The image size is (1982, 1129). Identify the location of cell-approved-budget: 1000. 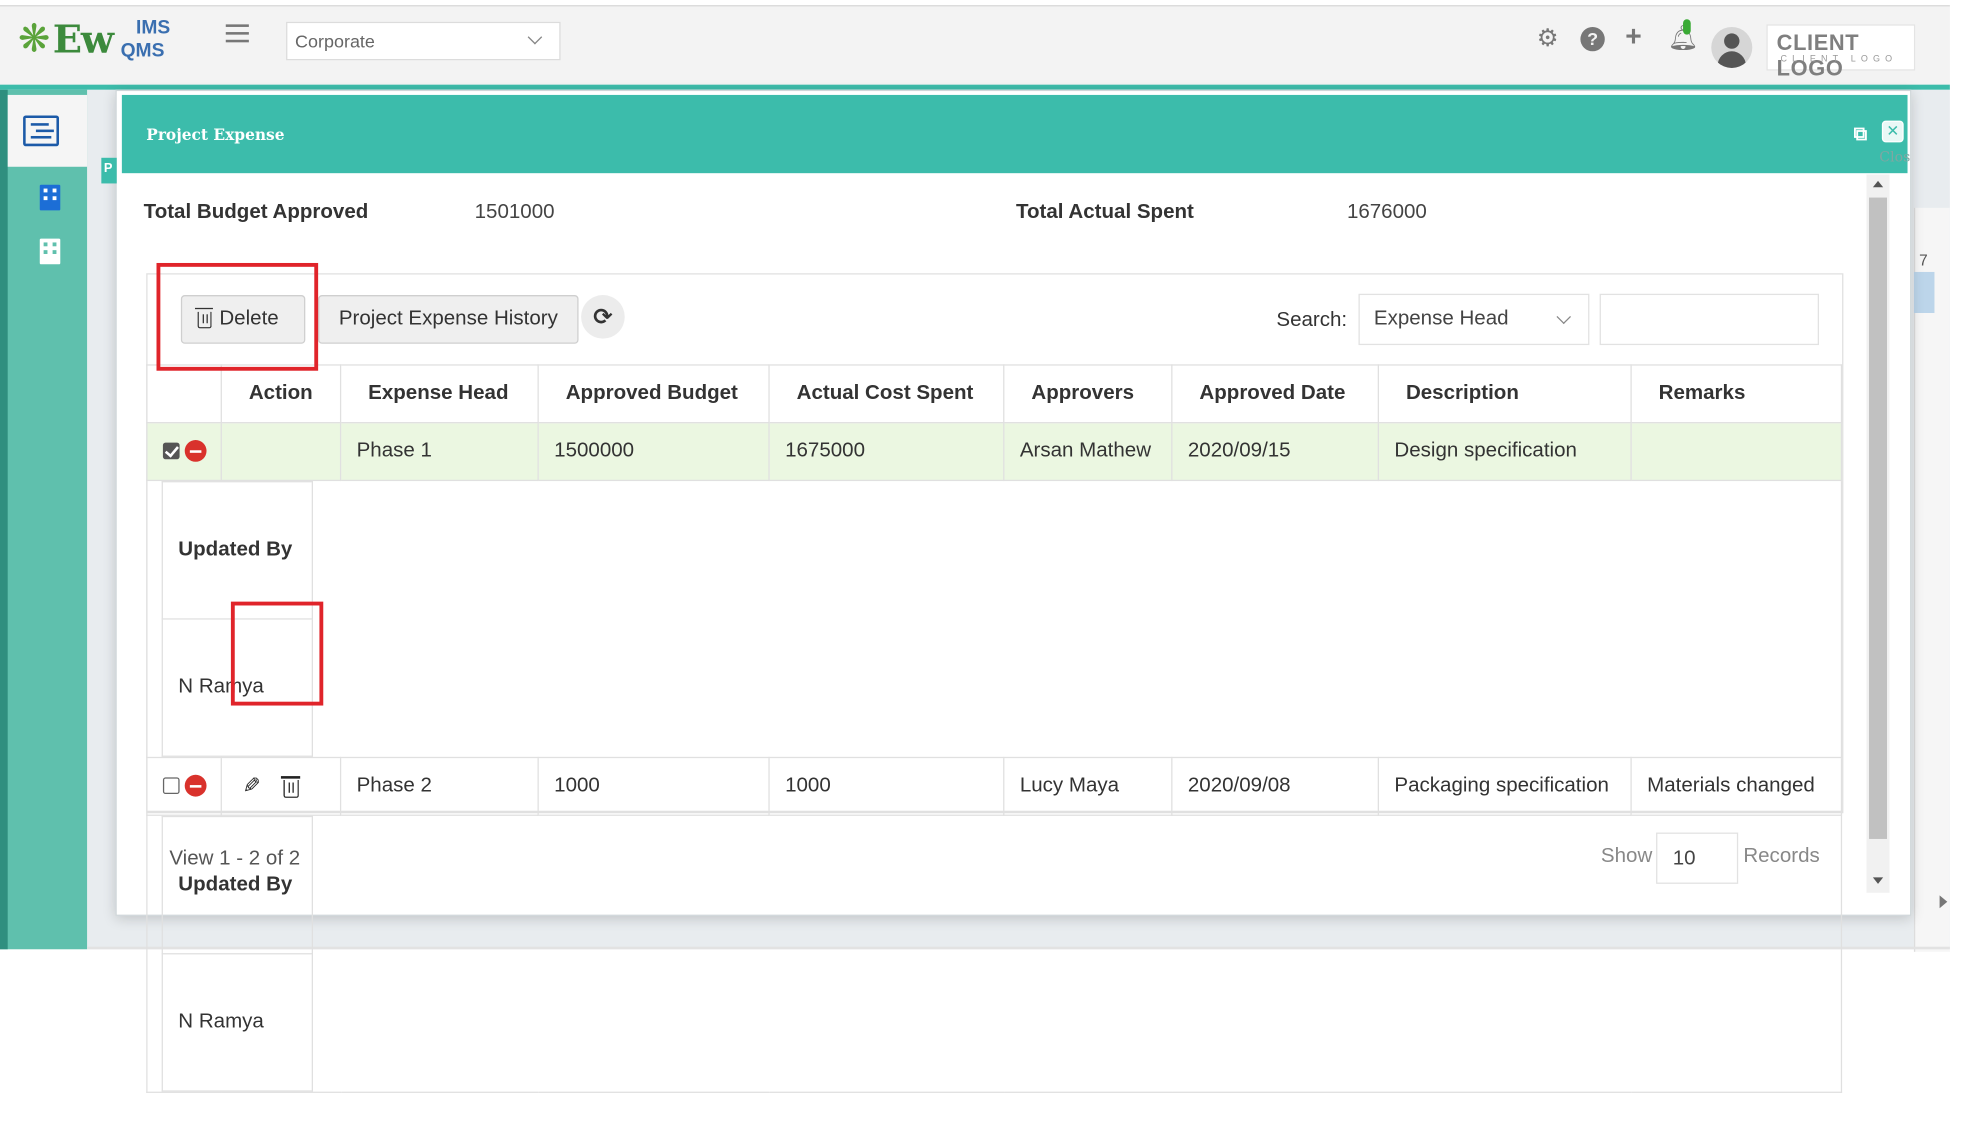
(653, 786).